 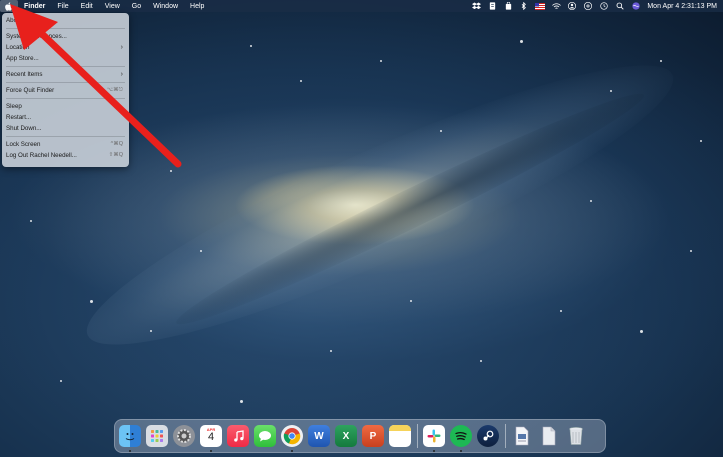 I want to click on powerpoint-icon: P, so click(x=373, y=436).